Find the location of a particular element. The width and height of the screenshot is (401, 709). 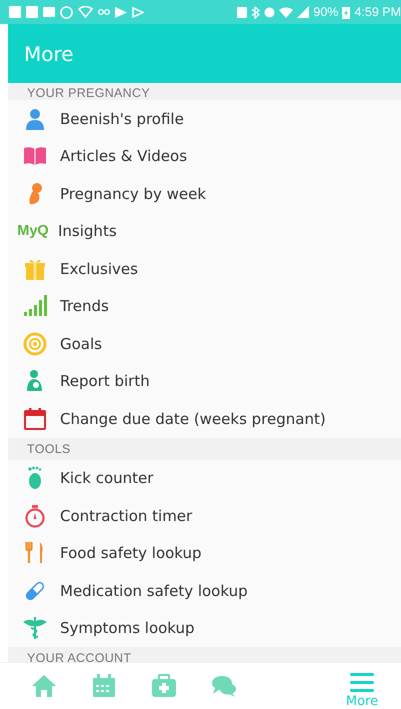

menu-item: Pregnancy by week is located at coordinates (204, 193).